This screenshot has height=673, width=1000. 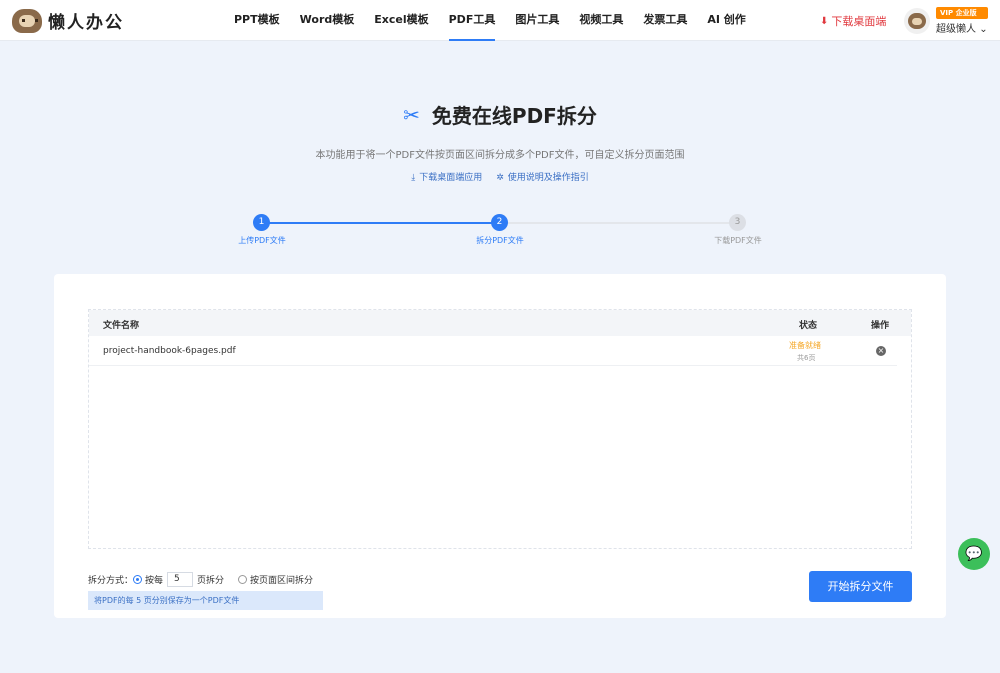 What do you see at coordinates (111, 581) in the screenshot?
I see `split-mode-label: 拆分方式：` at bounding box center [111, 581].